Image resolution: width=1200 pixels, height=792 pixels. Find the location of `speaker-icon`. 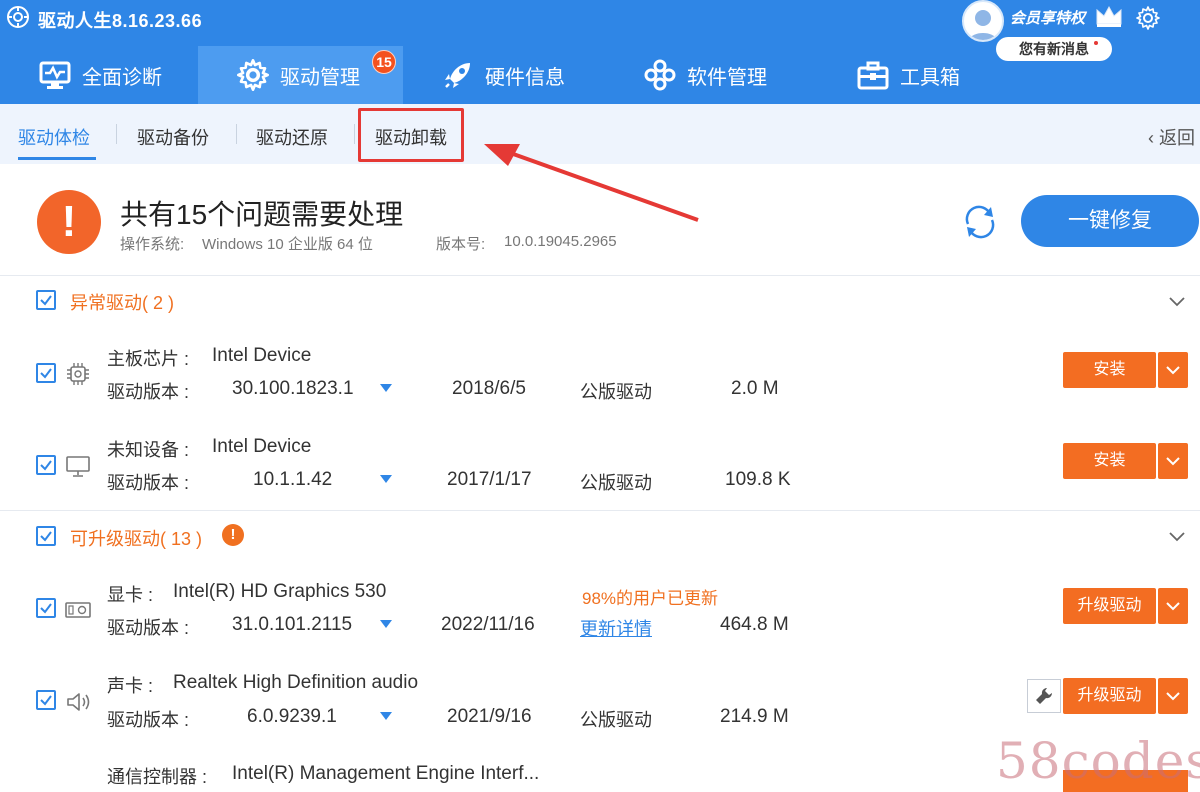

speaker-icon is located at coordinates (78, 702).